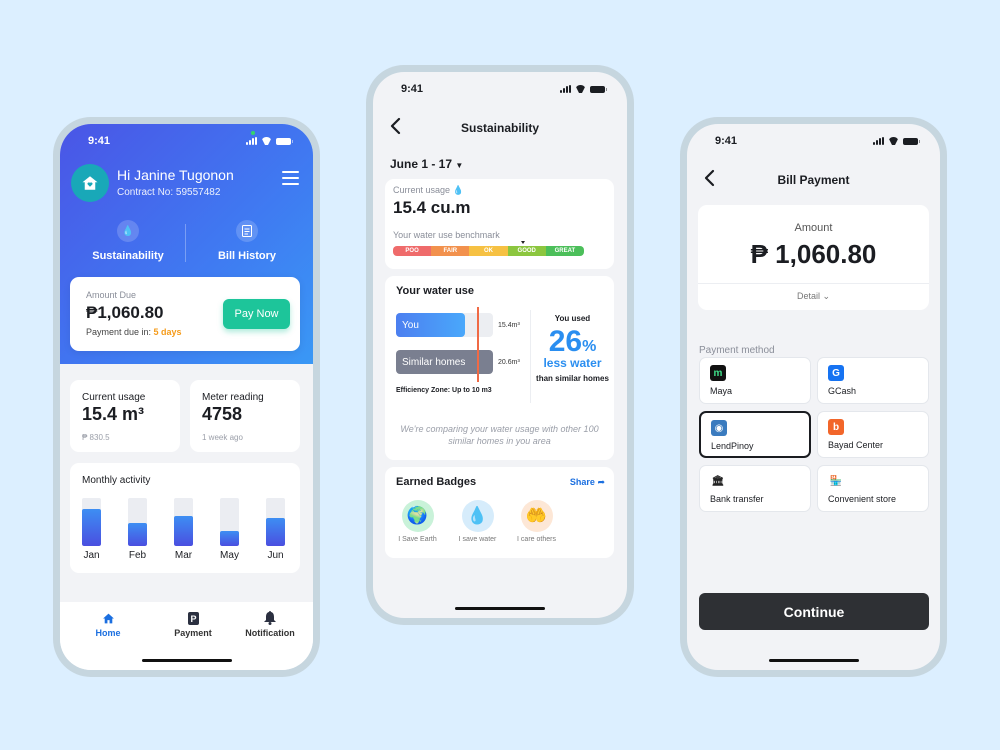 Image resolution: width=1000 pixels, height=750 pixels. I want to click on payment-method-lendpinoy: ◉ LendPinoy, so click(755, 434).